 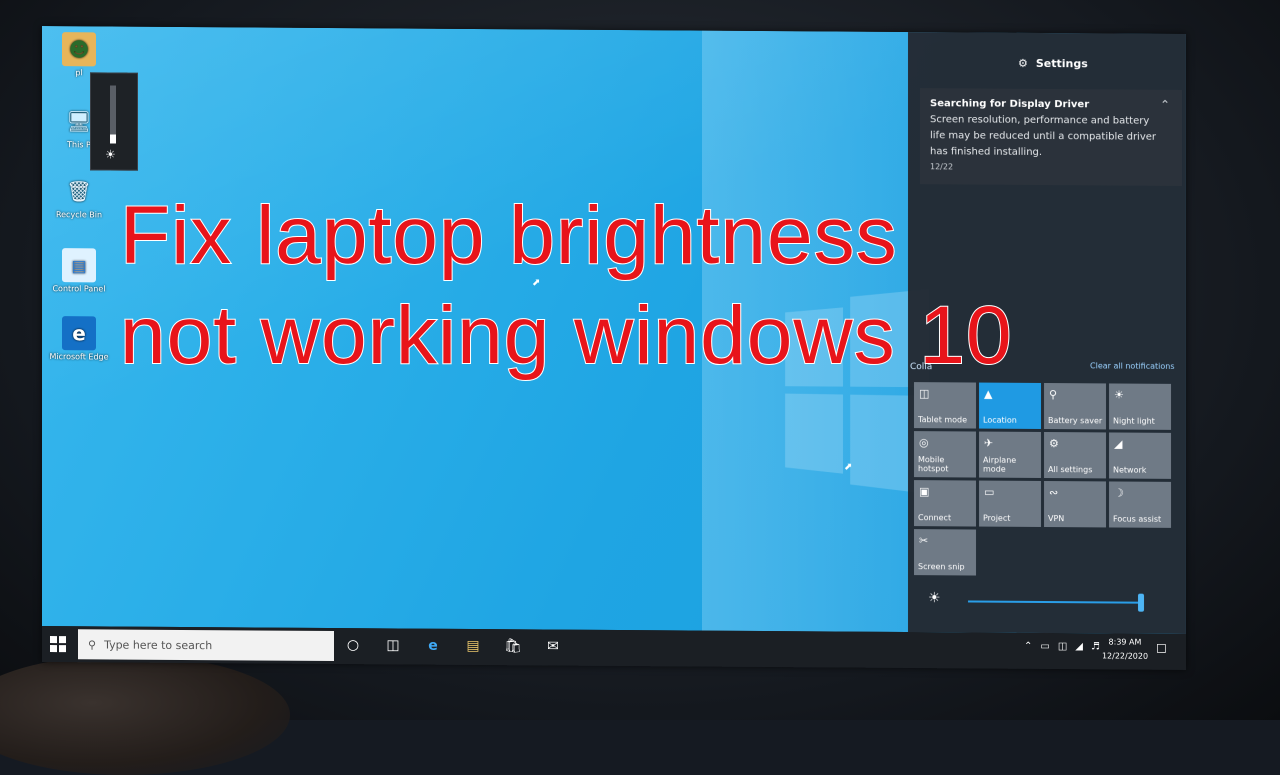 What do you see at coordinates (79, 49) in the screenshot?
I see `user-folder-icon: ☻` at bounding box center [79, 49].